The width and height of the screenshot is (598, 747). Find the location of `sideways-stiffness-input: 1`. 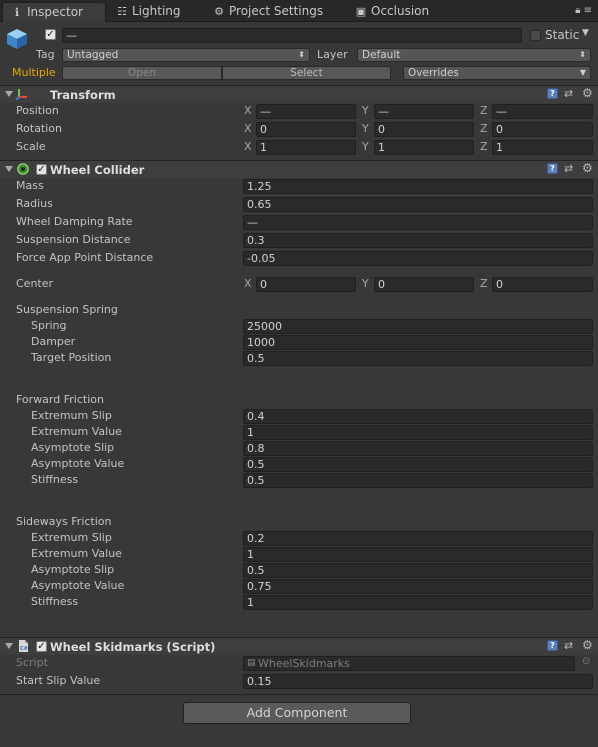

sideways-stiffness-input: 1 is located at coordinates (418, 602).